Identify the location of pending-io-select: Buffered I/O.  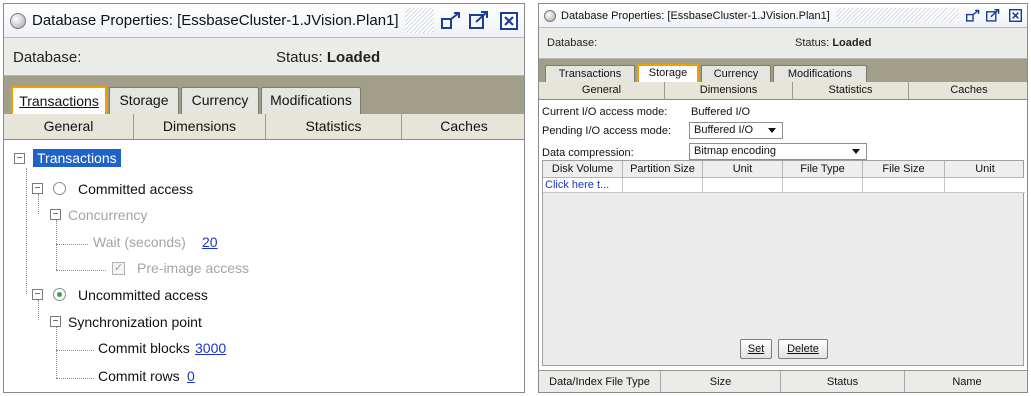
(736, 130).